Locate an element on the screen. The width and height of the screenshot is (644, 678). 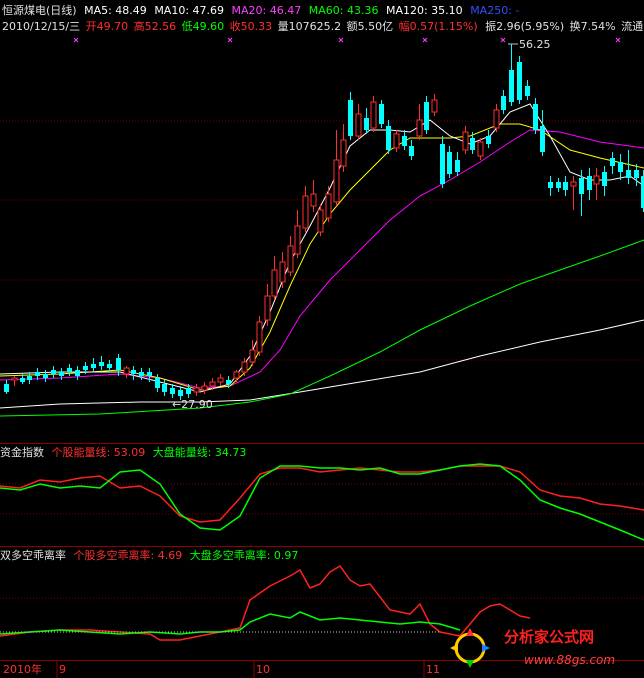
market-bias-line is located at coordinates (230, 623).